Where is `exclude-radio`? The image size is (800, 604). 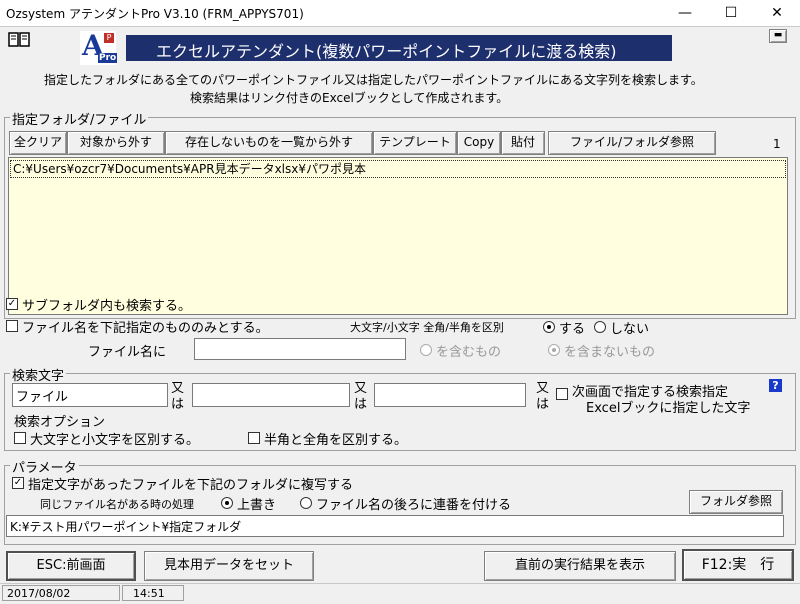 exclude-radio is located at coordinates (554, 350).